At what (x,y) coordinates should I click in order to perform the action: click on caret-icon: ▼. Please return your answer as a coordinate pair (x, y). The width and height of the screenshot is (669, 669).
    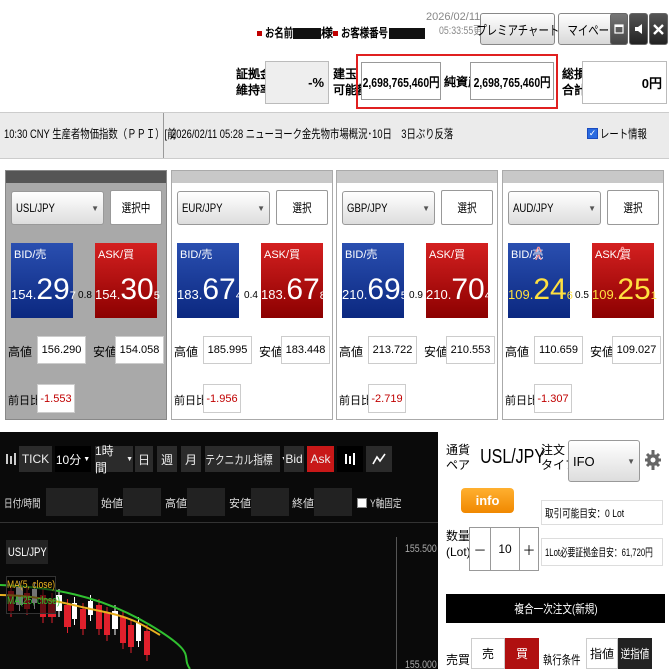
    Looking at the image, I should click on (261, 208).